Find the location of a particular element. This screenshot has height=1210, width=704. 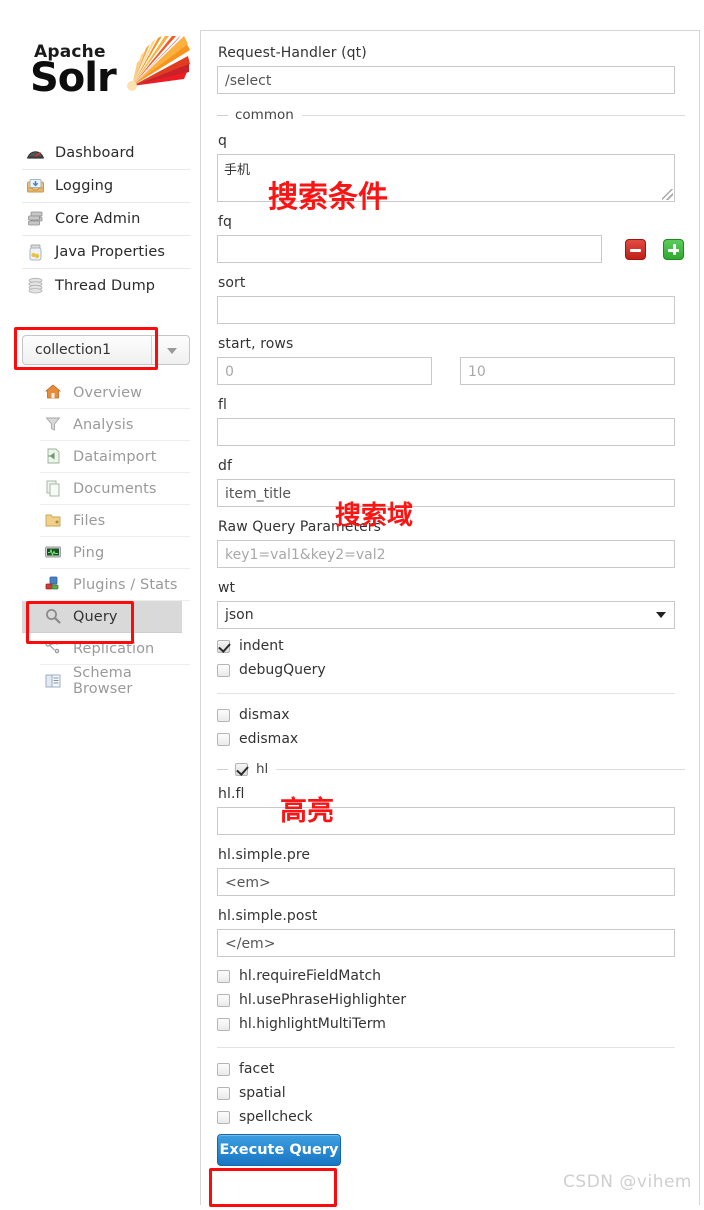

hl-fl-input is located at coordinates (446, 821).